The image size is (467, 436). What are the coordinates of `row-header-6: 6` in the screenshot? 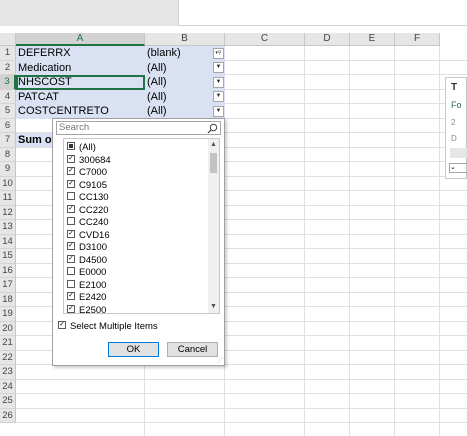 It's located at (8, 125).